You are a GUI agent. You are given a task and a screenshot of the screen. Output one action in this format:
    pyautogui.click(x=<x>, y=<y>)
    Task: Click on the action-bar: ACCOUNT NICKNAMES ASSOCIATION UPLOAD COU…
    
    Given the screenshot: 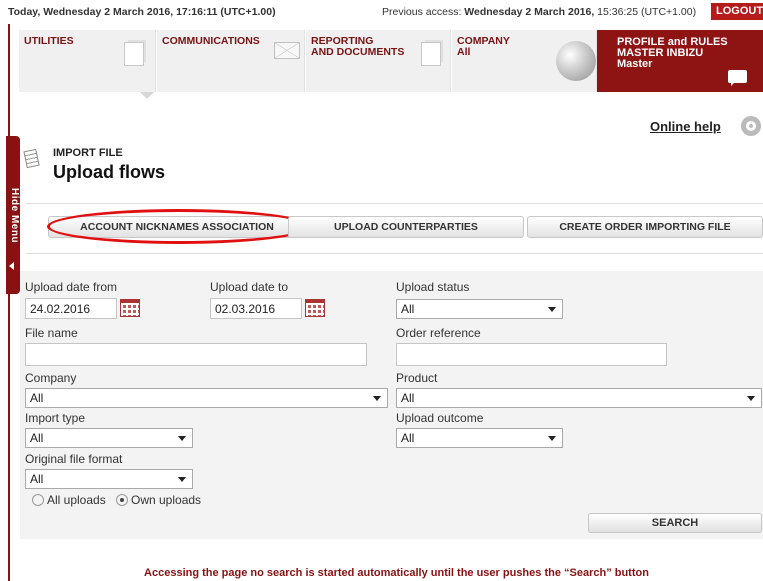 What is the action you would take?
    pyautogui.click(x=394, y=228)
    